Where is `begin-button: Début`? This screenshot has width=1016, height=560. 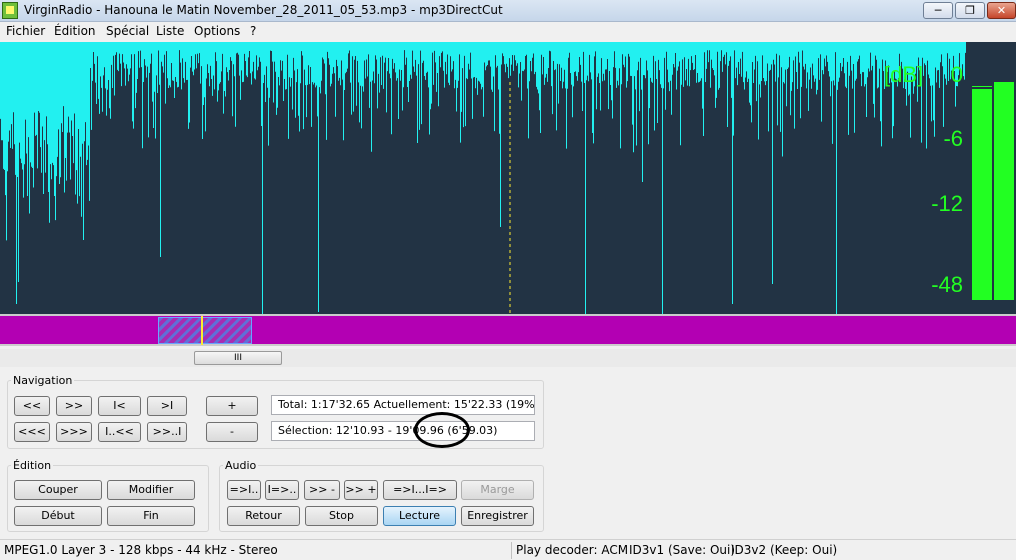 begin-button: Début is located at coordinates (58, 516).